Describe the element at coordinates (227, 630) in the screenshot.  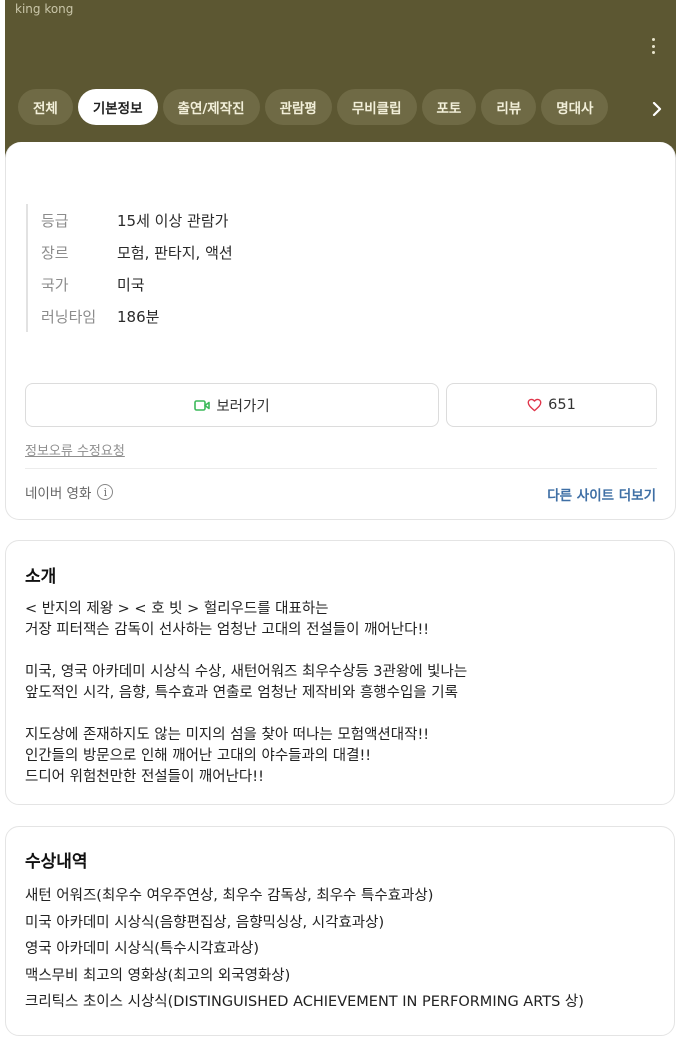
I see `intro-line: 거장 피터잭슨 감독이 선사하는 엄청난 고대의 전설들이 깨어난다!!` at that location.